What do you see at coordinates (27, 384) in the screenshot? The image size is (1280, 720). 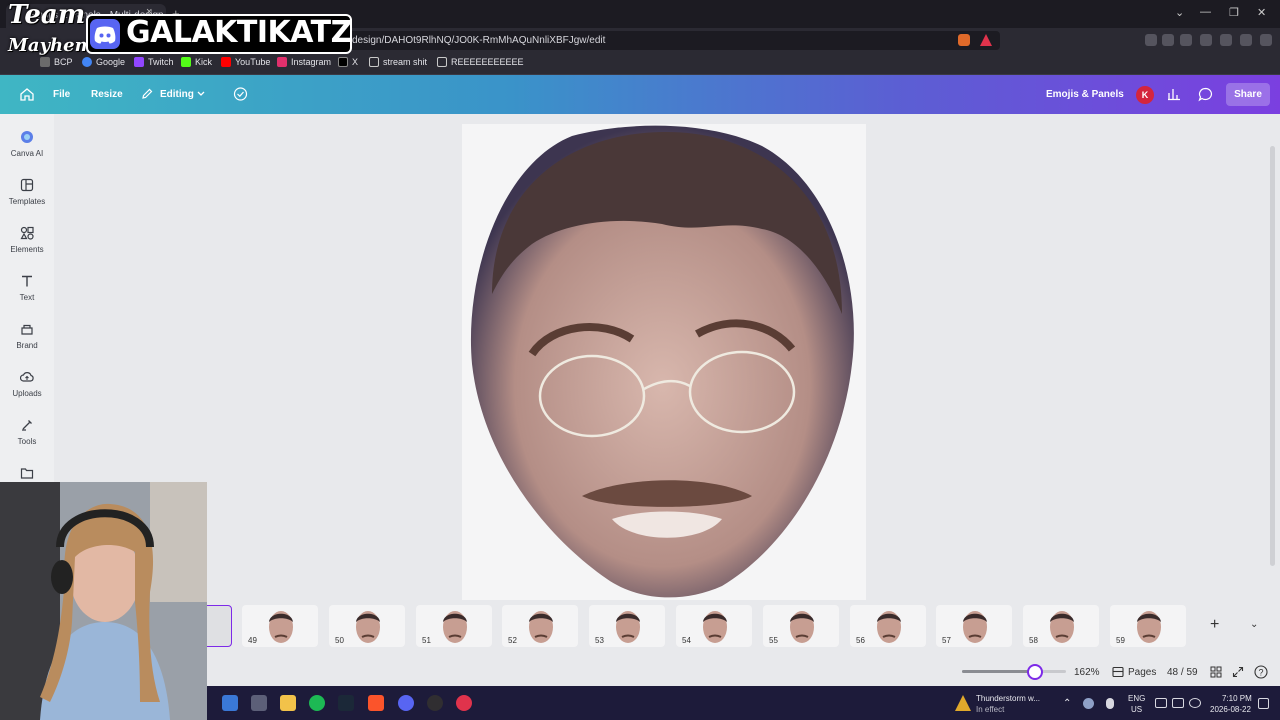 I see `sidebar-item-uploads: Uploads` at bounding box center [27, 384].